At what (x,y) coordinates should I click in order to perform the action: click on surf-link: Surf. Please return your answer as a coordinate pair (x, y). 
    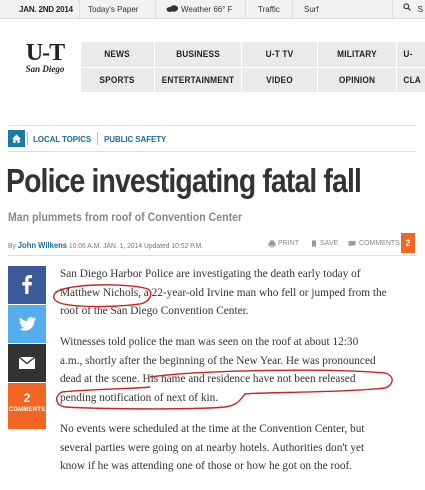
    Looking at the image, I should click on (311, 9).